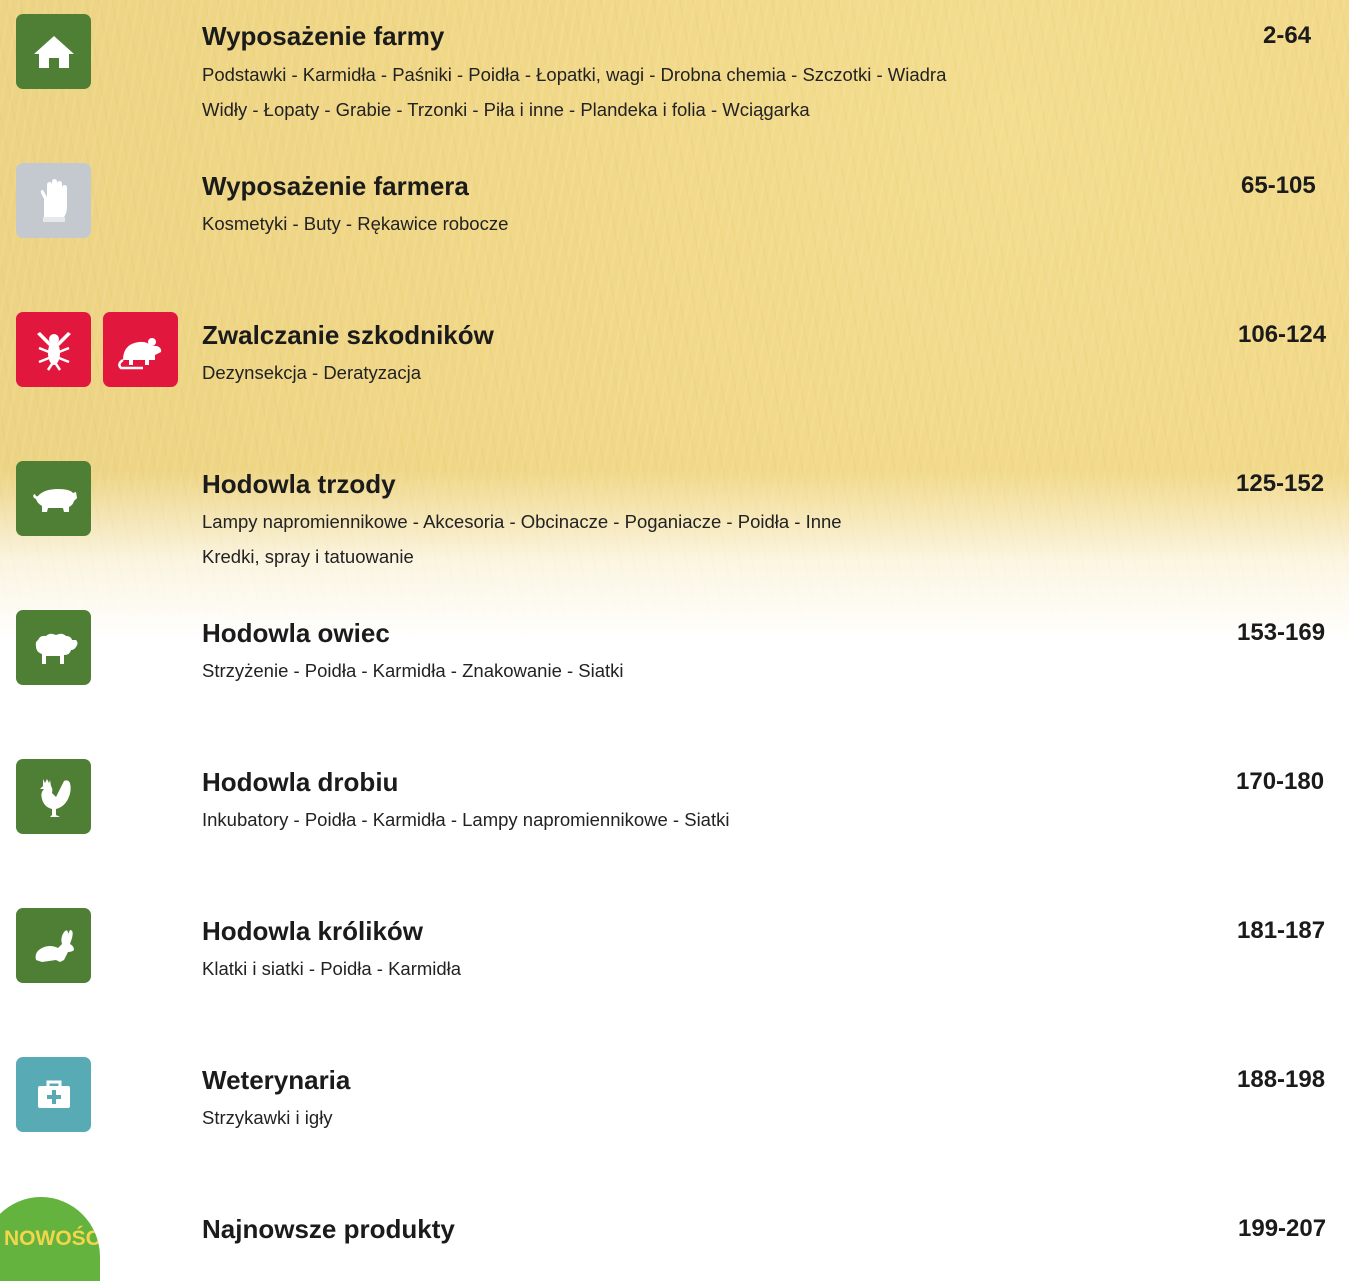 This screenshot has width=1349, height=1281. I want to click on page-range: 199-207, so click(1282, 1228).